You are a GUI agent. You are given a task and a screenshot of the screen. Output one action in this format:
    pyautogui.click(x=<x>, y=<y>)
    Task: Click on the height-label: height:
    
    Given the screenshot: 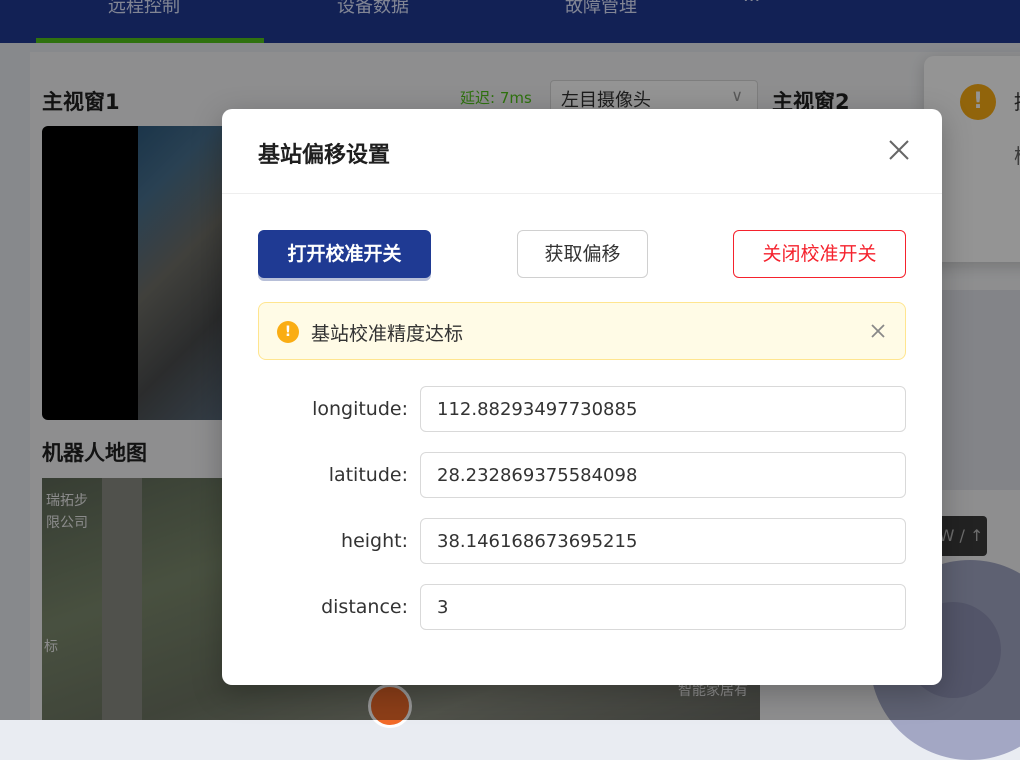 What is the action you would take?
    pyautogui.click(x=374, y=541)
    